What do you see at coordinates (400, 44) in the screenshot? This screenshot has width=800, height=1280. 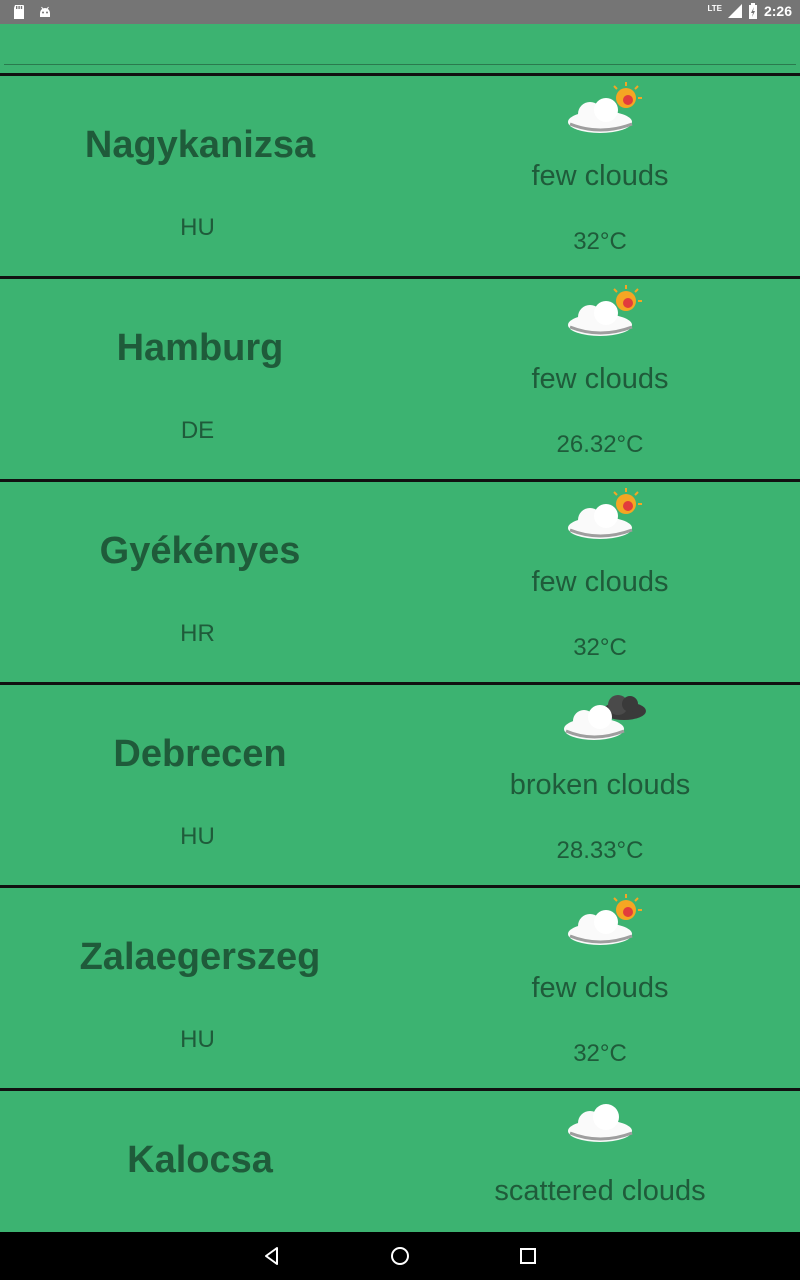 I see `city-search-input` at bounding box center [400, 44].